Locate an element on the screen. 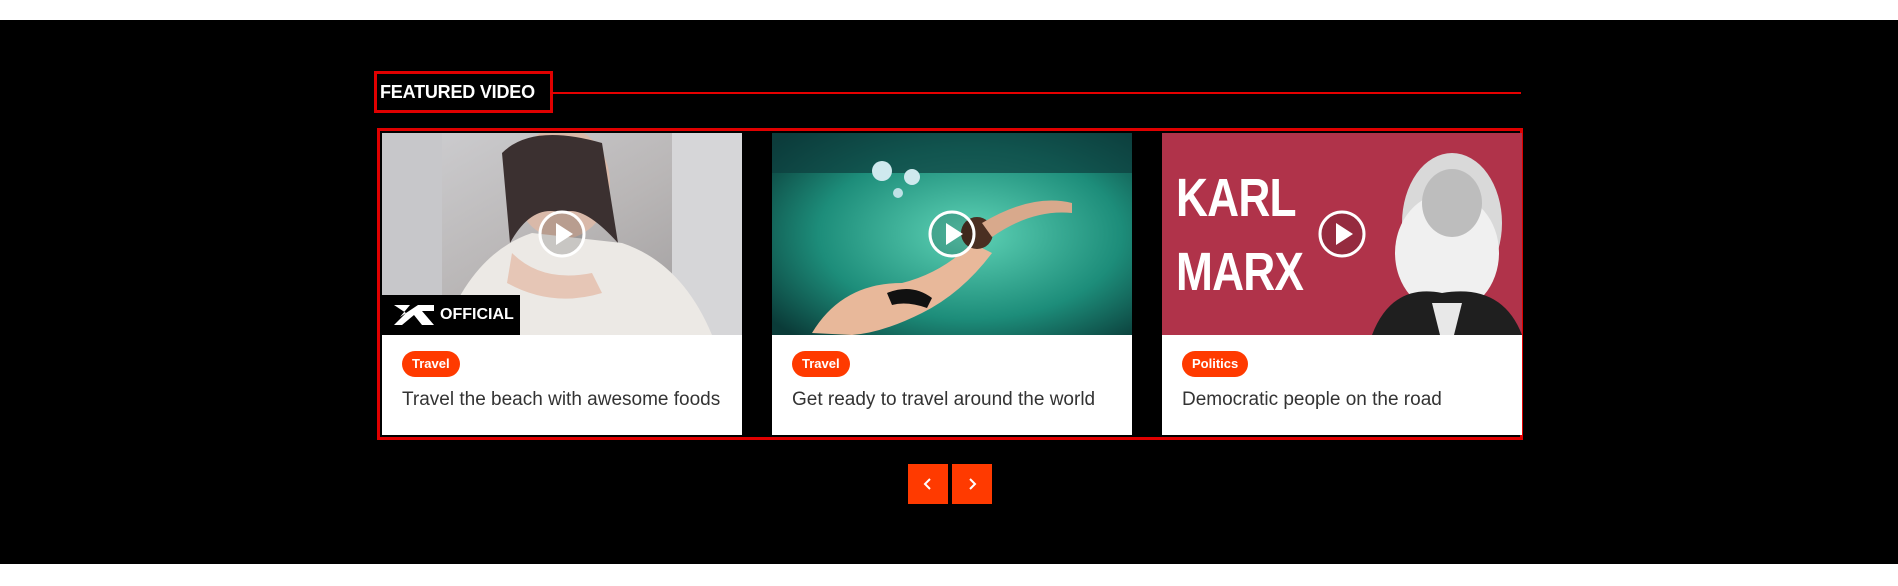 The width and height of the screenshot is (1898, 586). video-title: Get ready to travel around the world is located at coordinates (943, 400).